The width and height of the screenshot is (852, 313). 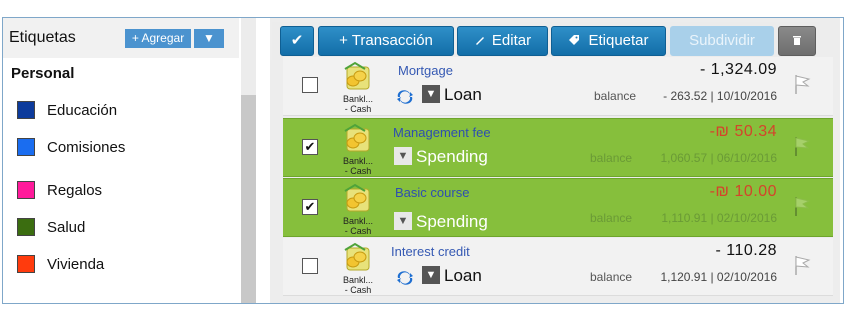 What do you see at coordinates (66, 227) in the screenshot?
I see `tag-label: Salud` at bounding box center [66, 227].